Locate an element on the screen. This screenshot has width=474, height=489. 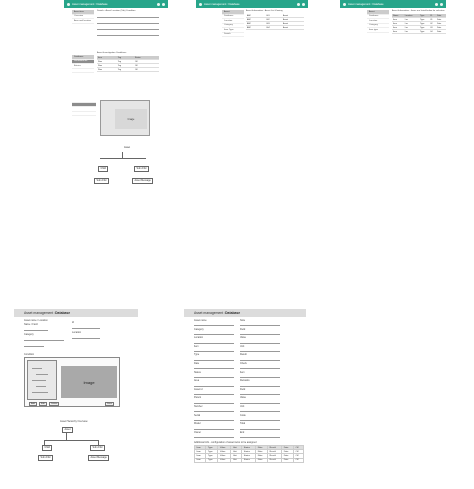
table-row: ABC 004 Asset is located at coordinates (275, 27).